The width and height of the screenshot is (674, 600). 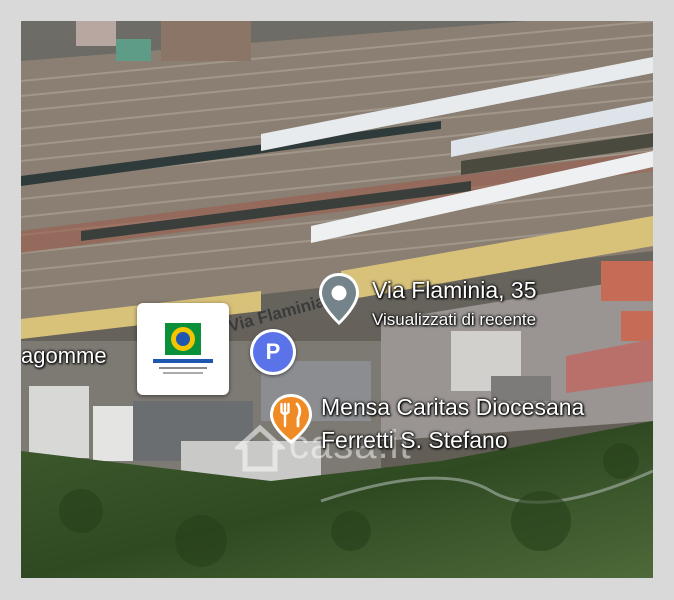 I want to click on fork-knife-icon, so click(x=291, y=419).